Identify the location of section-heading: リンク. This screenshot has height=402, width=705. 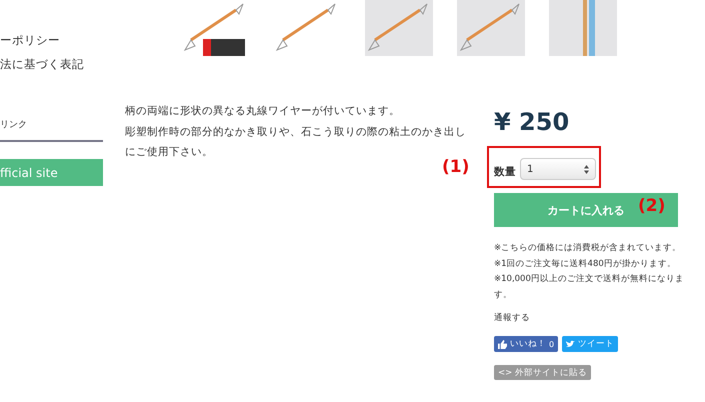
(51, 130).